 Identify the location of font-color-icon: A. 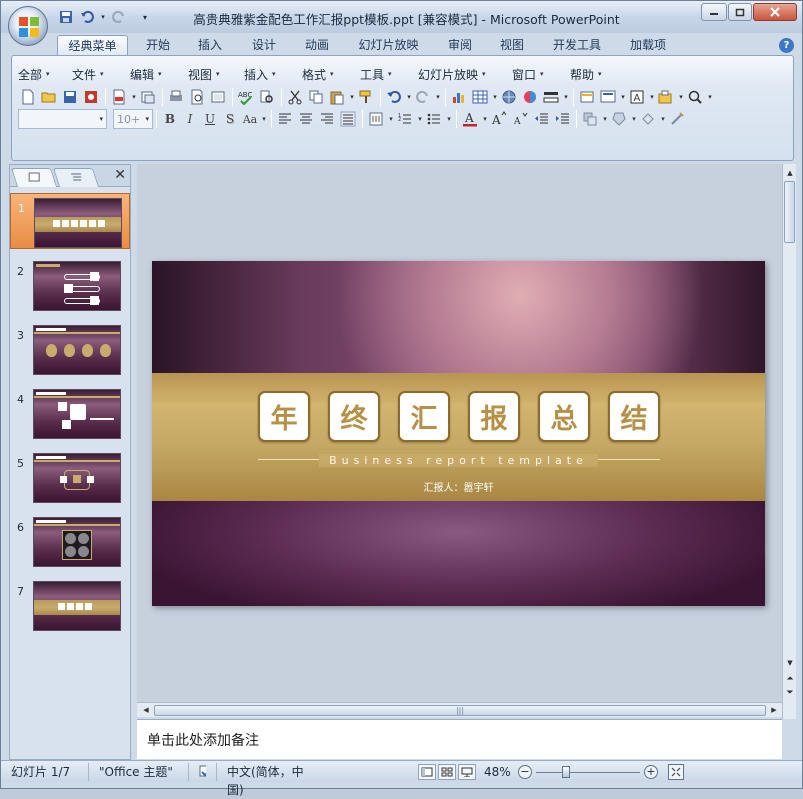
(470, 119).